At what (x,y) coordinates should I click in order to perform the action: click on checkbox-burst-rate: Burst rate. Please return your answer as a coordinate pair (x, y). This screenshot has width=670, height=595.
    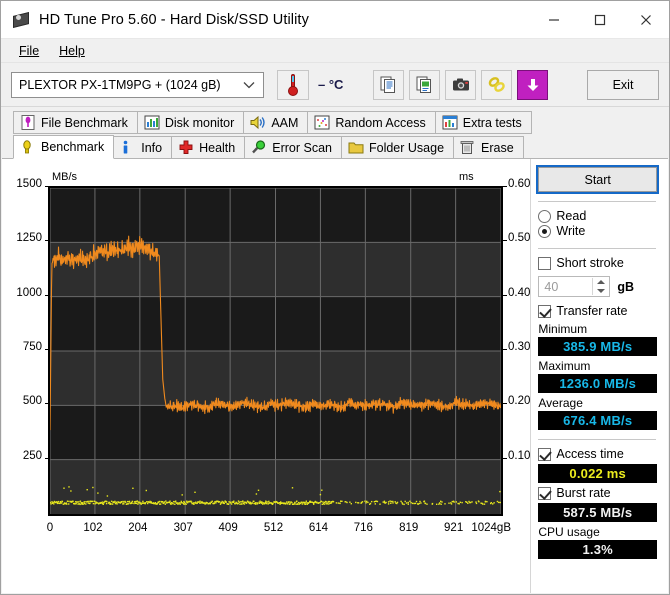
    Looking at the image, I should click on (596, 493).